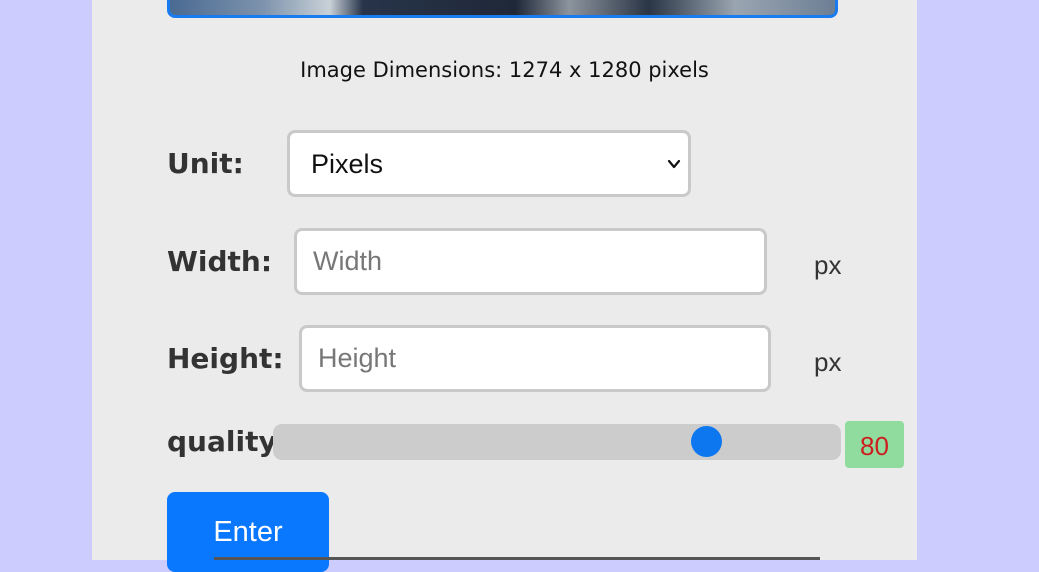 The height and width of the screenshot is (572, 1039). I want to click on quality-value-badge: 80, so click(874, 444).